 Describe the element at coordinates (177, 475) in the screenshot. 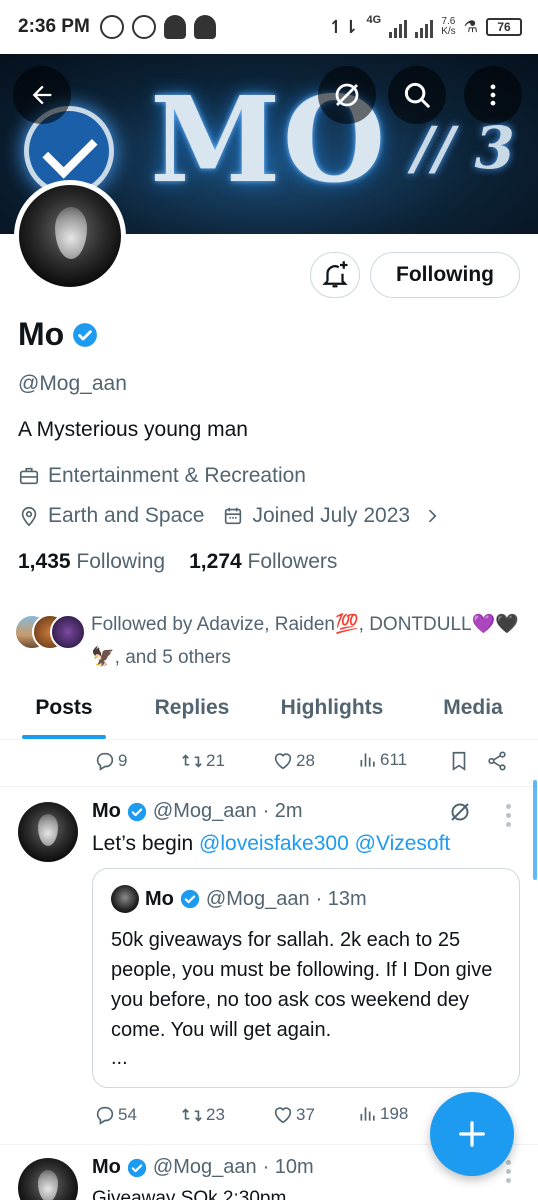

I see `profile-category: Entertainment & Recreation` at that location.